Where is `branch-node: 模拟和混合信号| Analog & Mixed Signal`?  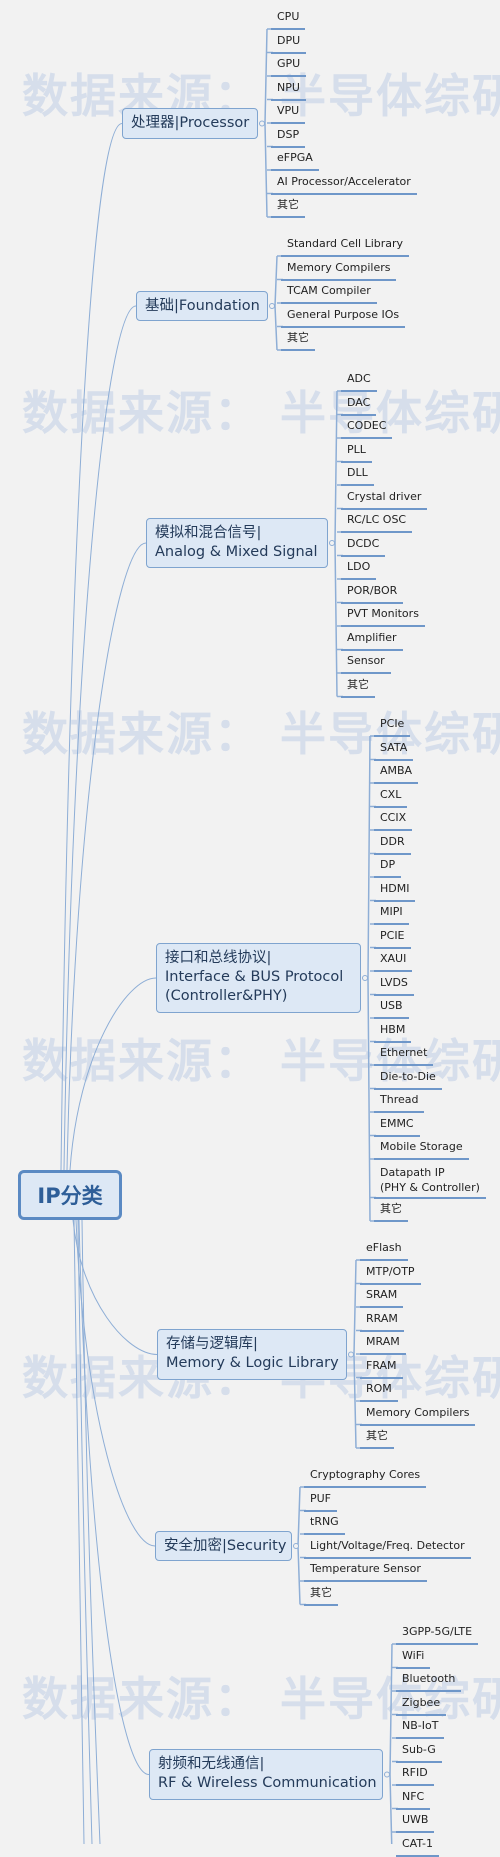
branch-node: 模拟和混合信号| Analog & Mixed Signal is located at coordinates (237, 543).